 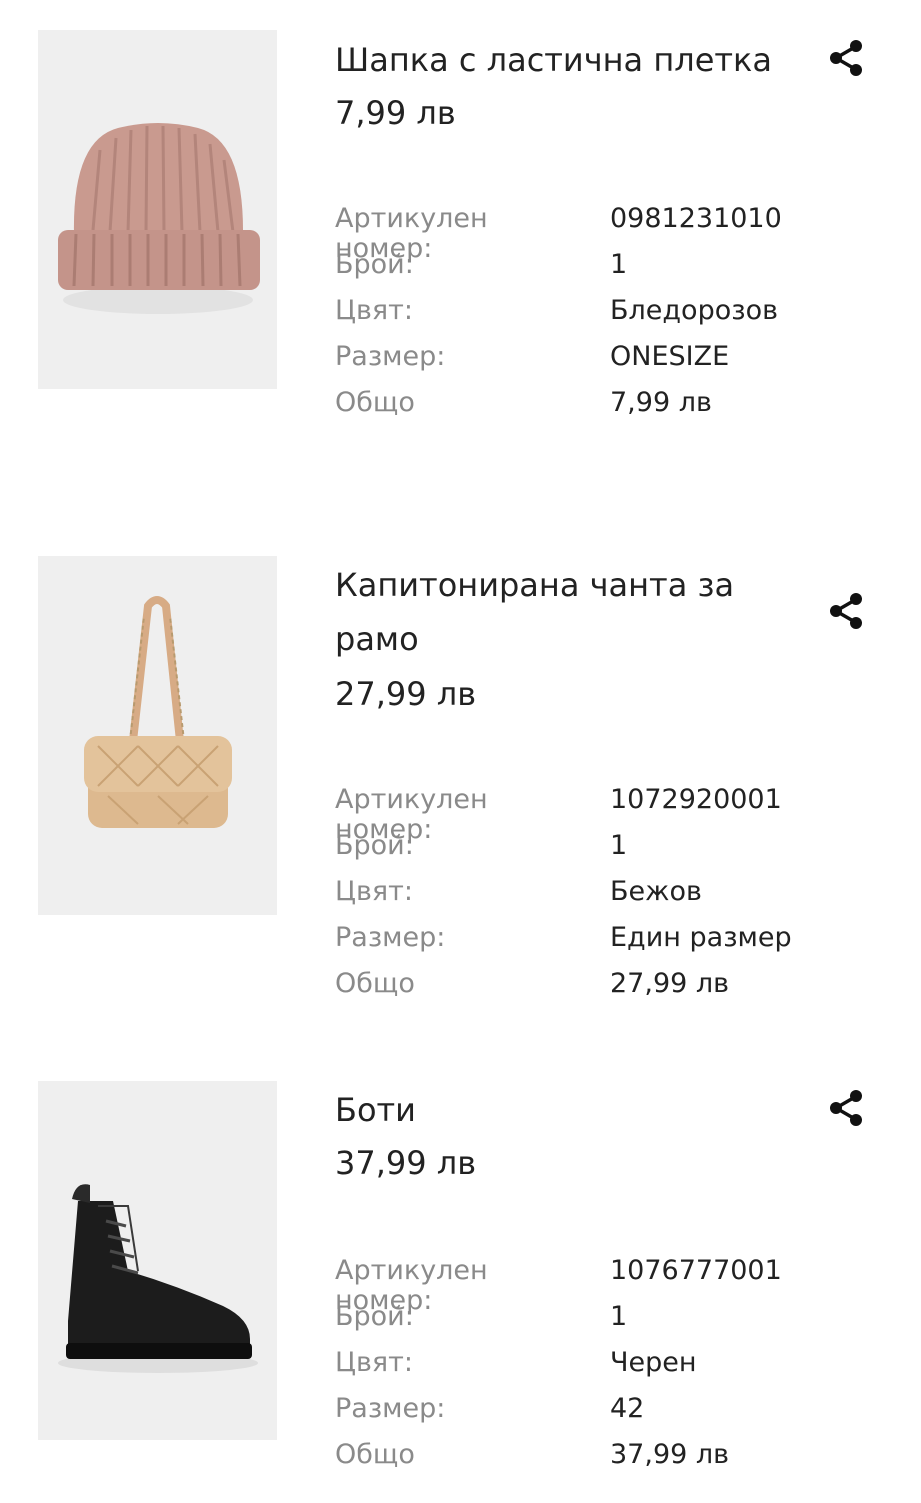 I want to click on product-price: 37,99 лв, so click(x=406, y=1163).